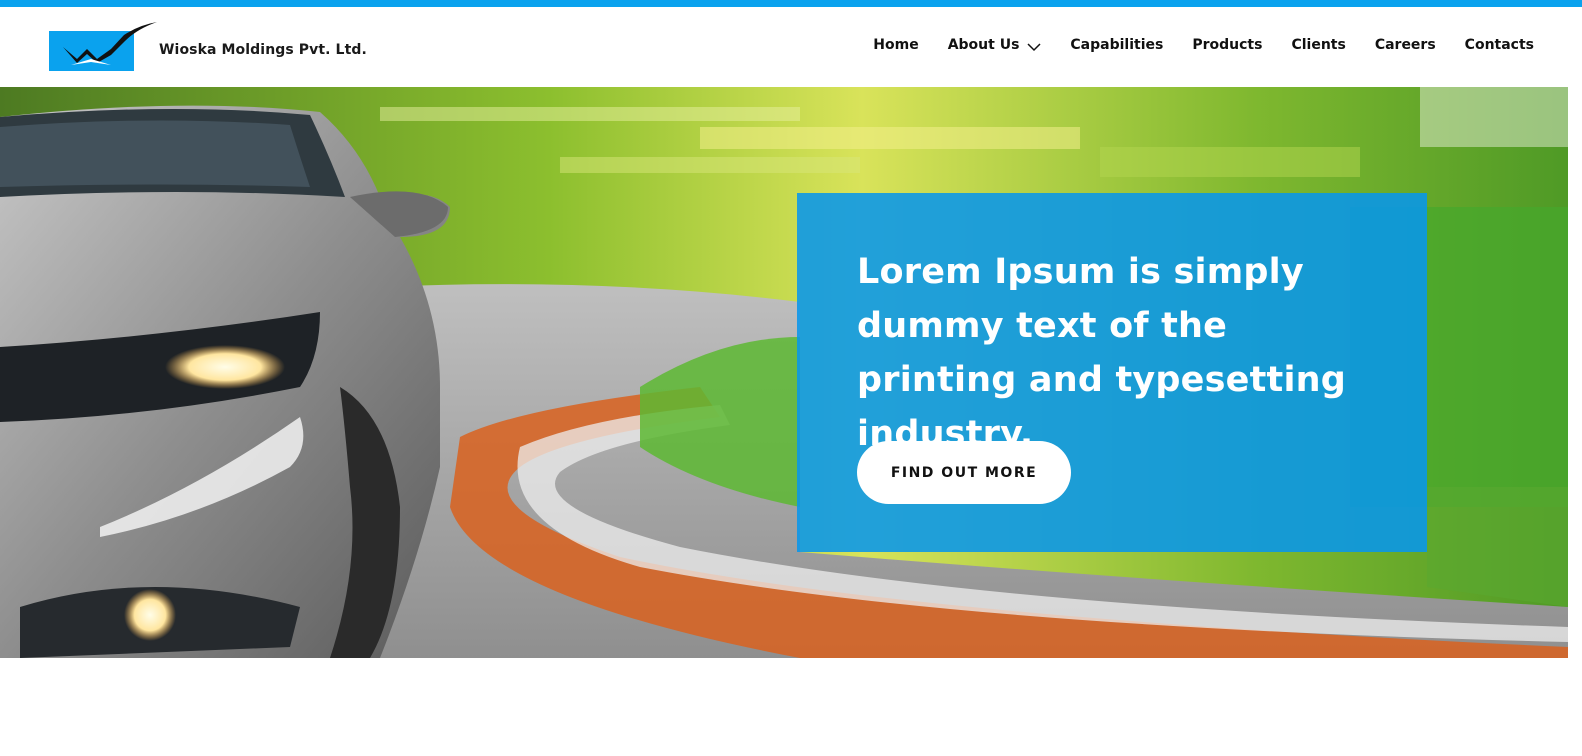 This screenshot has width=1582, height=756. I want to click on top-accent-stripe, so click(791, 3).